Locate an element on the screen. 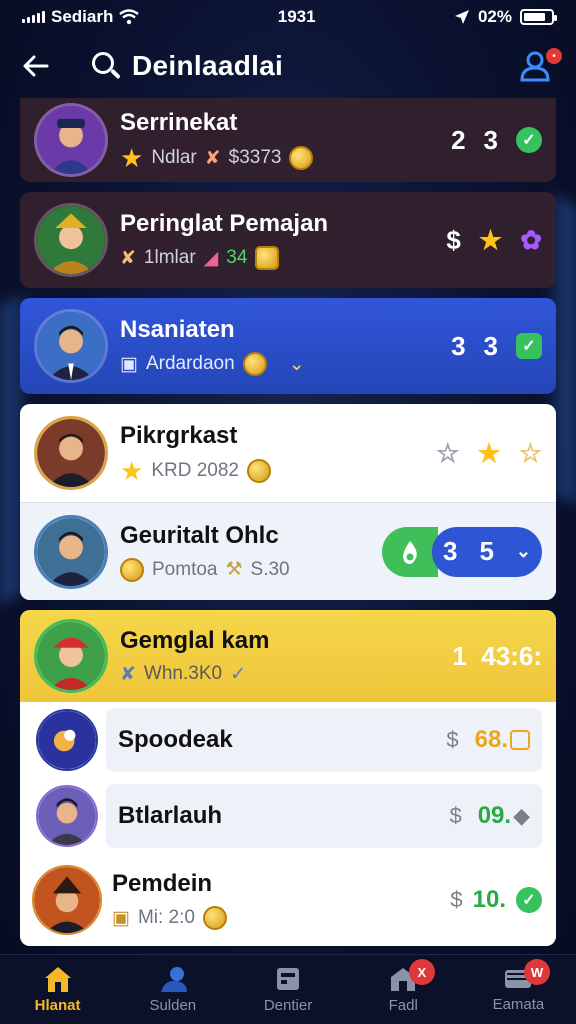  nav-badge: X is located at coordinates (421, 972).